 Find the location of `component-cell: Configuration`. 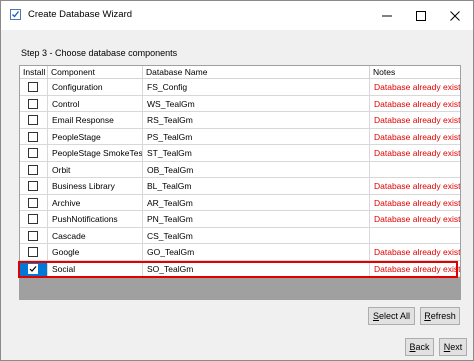

component-cell: Configuration is located at coordinates (95, 87).